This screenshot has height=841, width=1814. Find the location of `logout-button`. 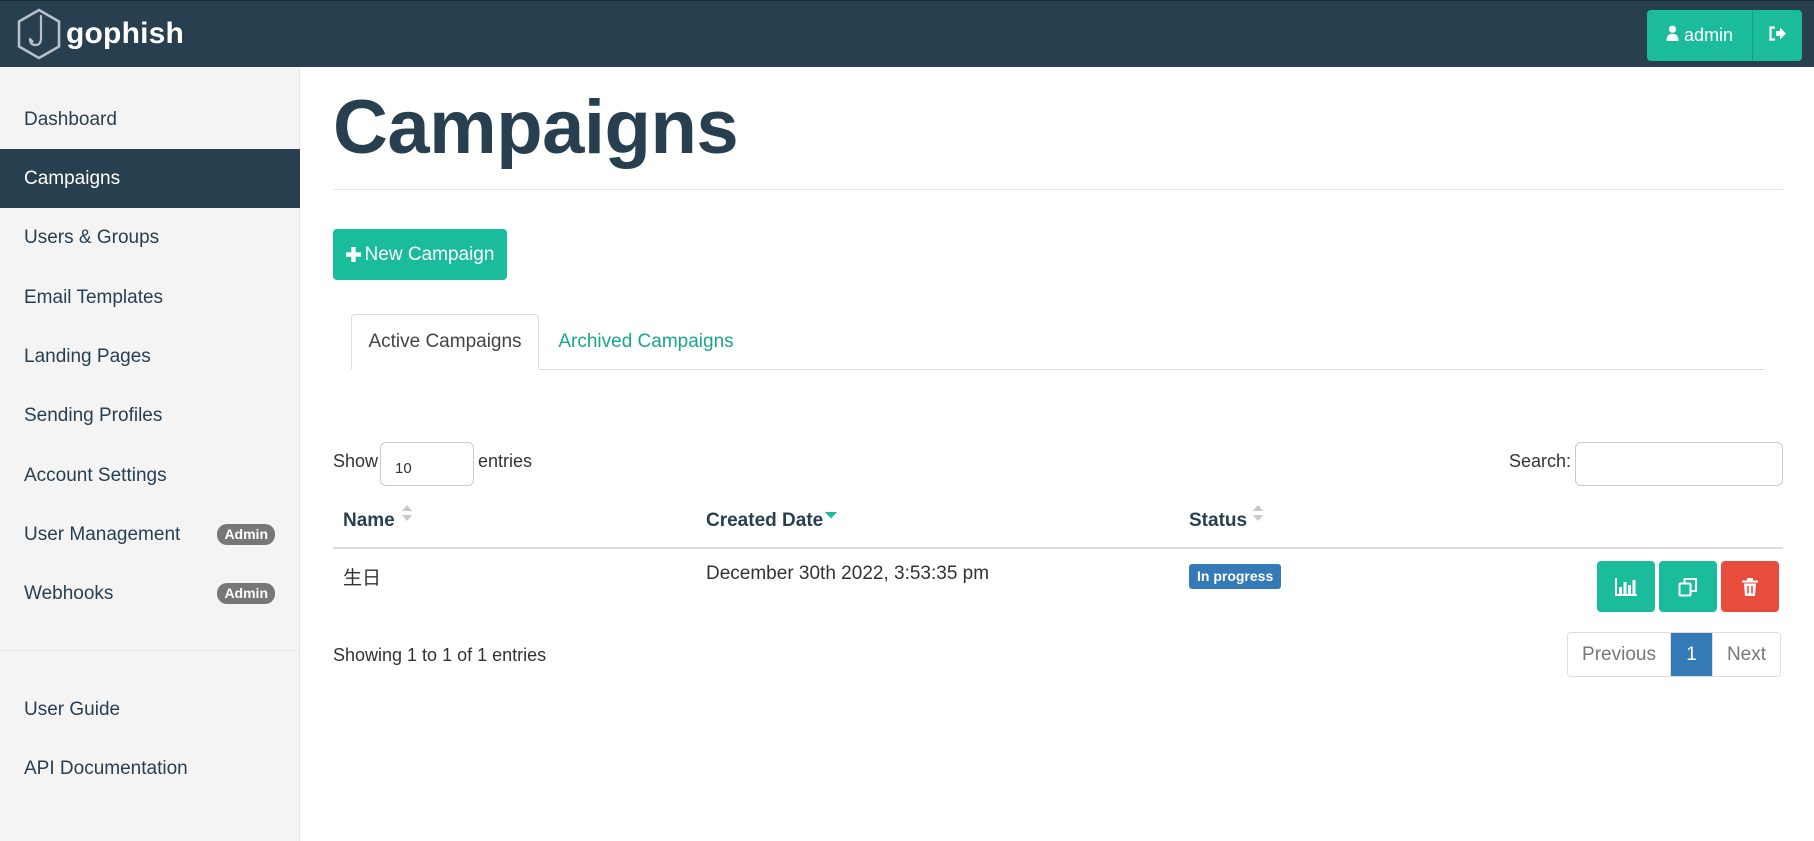

logout-button is located at coordinates (1777, 35).